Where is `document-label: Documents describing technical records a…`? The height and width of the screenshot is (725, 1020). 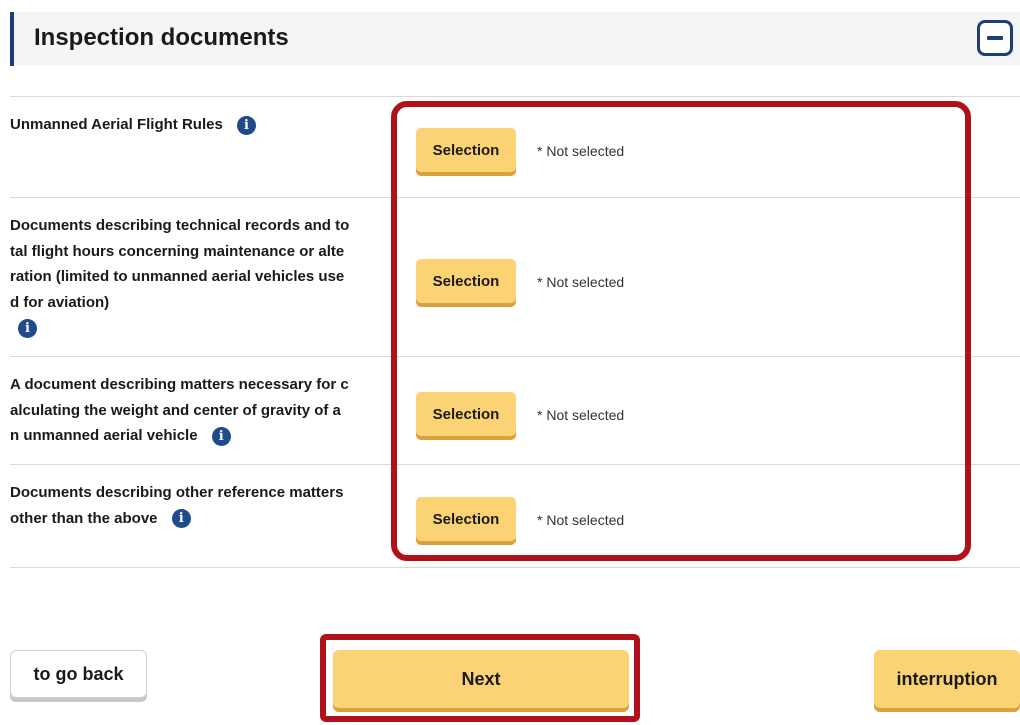 document-label: Documents describing technical records a… is located at coordinates (192, 277).